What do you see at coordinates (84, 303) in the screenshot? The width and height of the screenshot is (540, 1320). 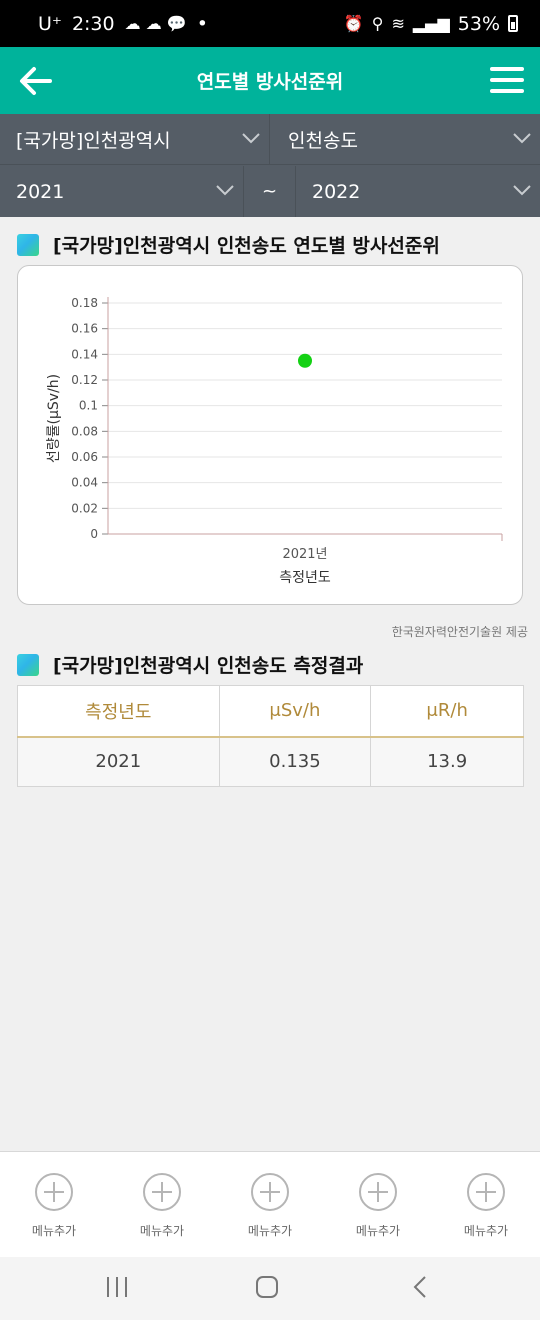 I see `y-tick-label: 0.18` at bounding box center [84, 303].